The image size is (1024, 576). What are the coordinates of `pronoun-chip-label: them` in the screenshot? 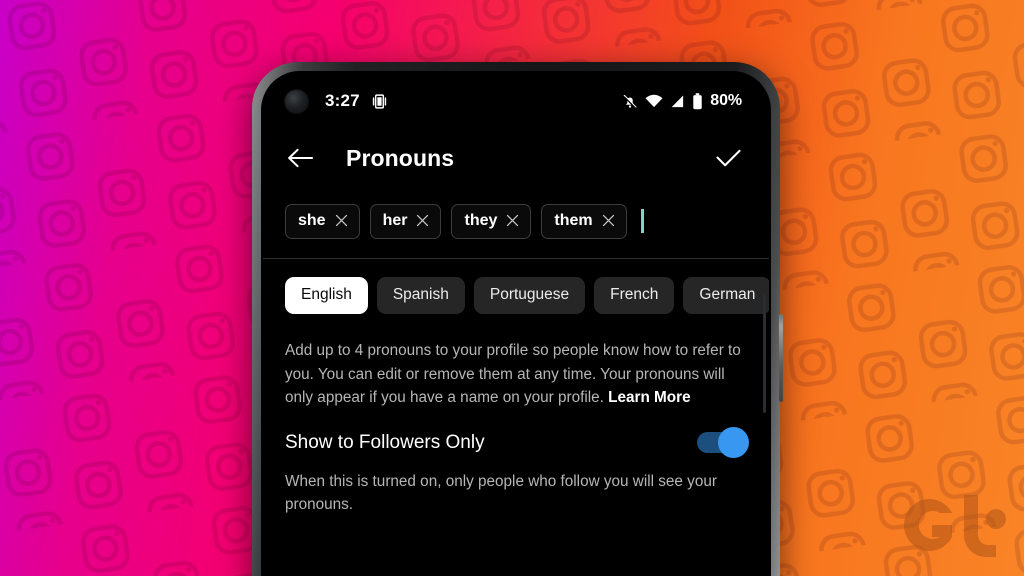 It's located at (573, 220).